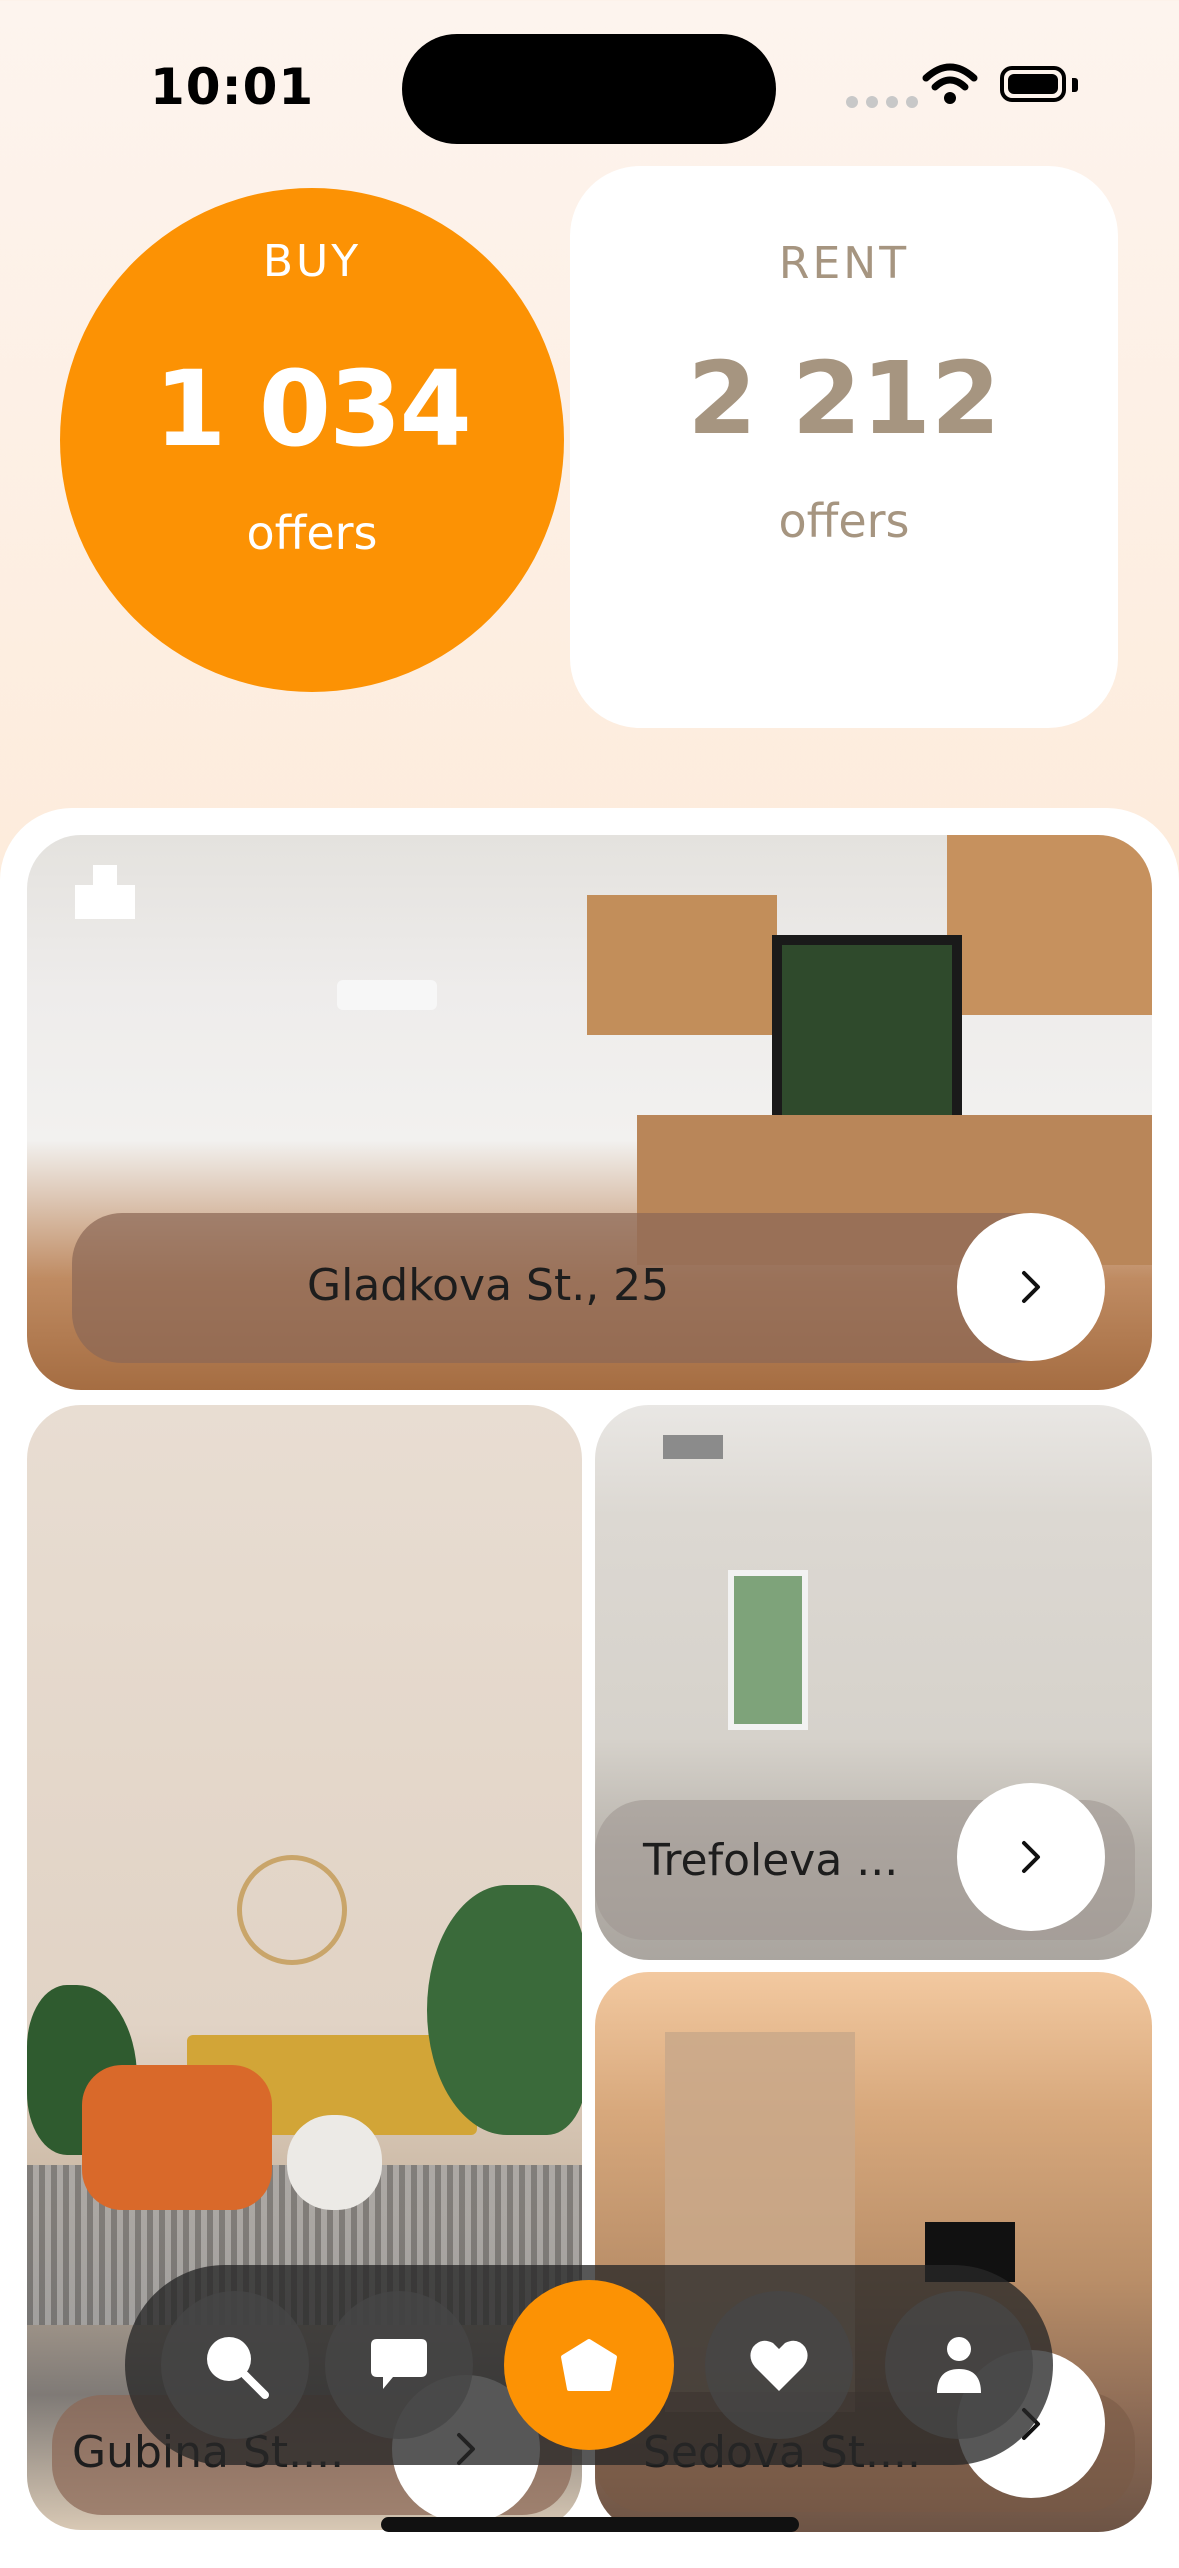 The height and width of the screenshot is (2568, 1179). Describe the element at coordinates (313, 409) in the screenshot. I see `buy-count: 1 034` at that location.